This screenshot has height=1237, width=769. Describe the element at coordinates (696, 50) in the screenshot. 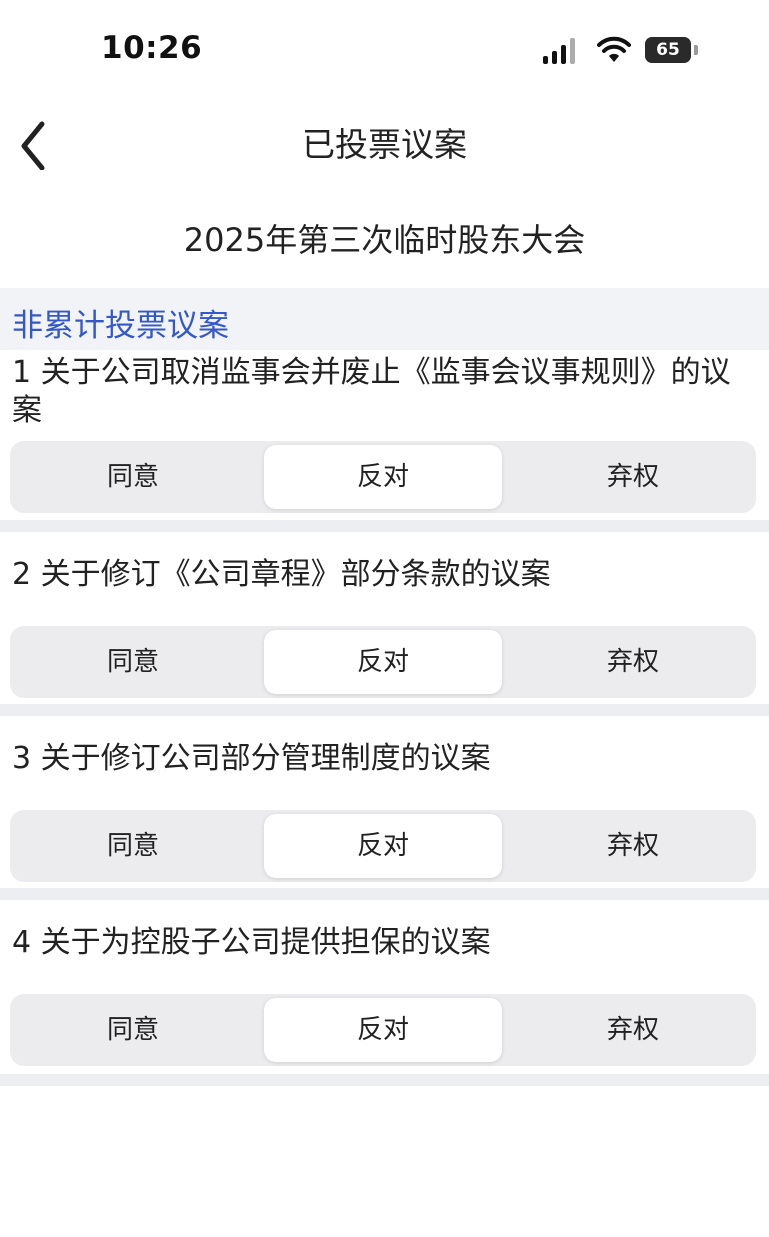

I see `battery-cap` at that location.